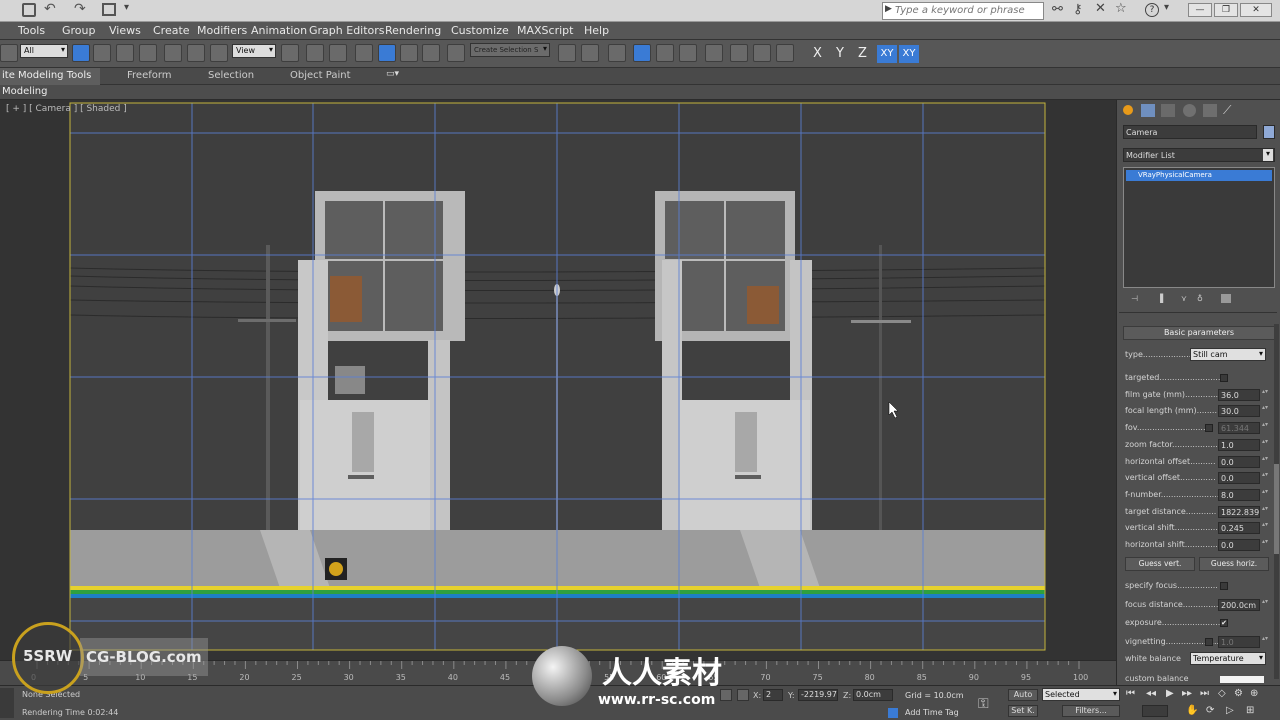  Describe the element at coordinates (1189, 110) in the screenshot. I see `motion-tab-icon` at that location.